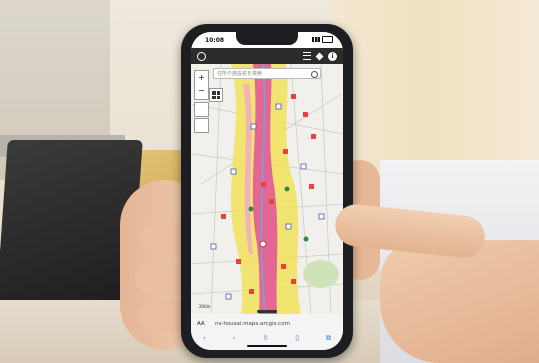  Describe the element at coordinates (328, 338) in the screenshot. I see `tabs-icon: ⧉` at that location.